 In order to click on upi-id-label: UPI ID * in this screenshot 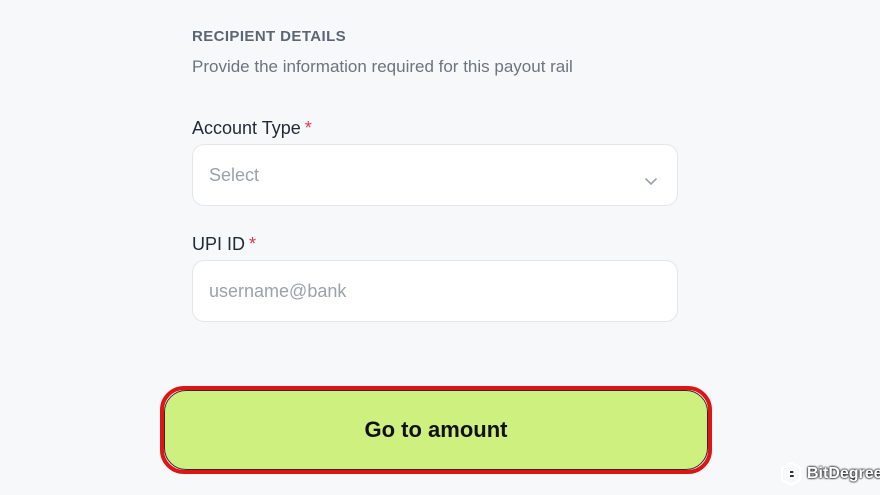, I will do `click(224, 244)`.